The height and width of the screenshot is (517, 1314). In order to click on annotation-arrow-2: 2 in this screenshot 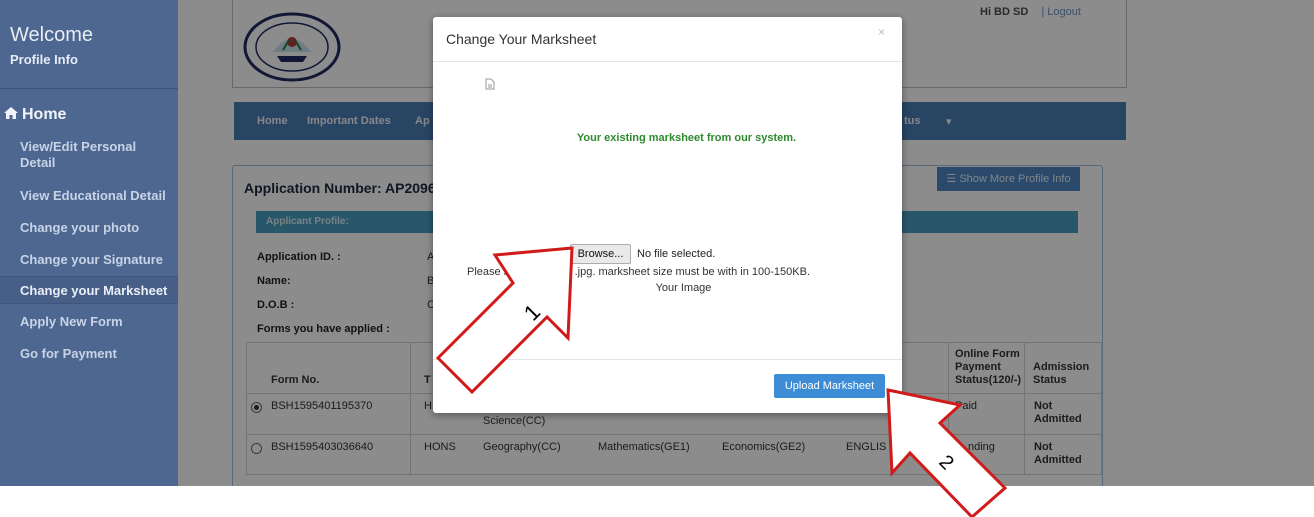, I will do `click(947, 452)`.